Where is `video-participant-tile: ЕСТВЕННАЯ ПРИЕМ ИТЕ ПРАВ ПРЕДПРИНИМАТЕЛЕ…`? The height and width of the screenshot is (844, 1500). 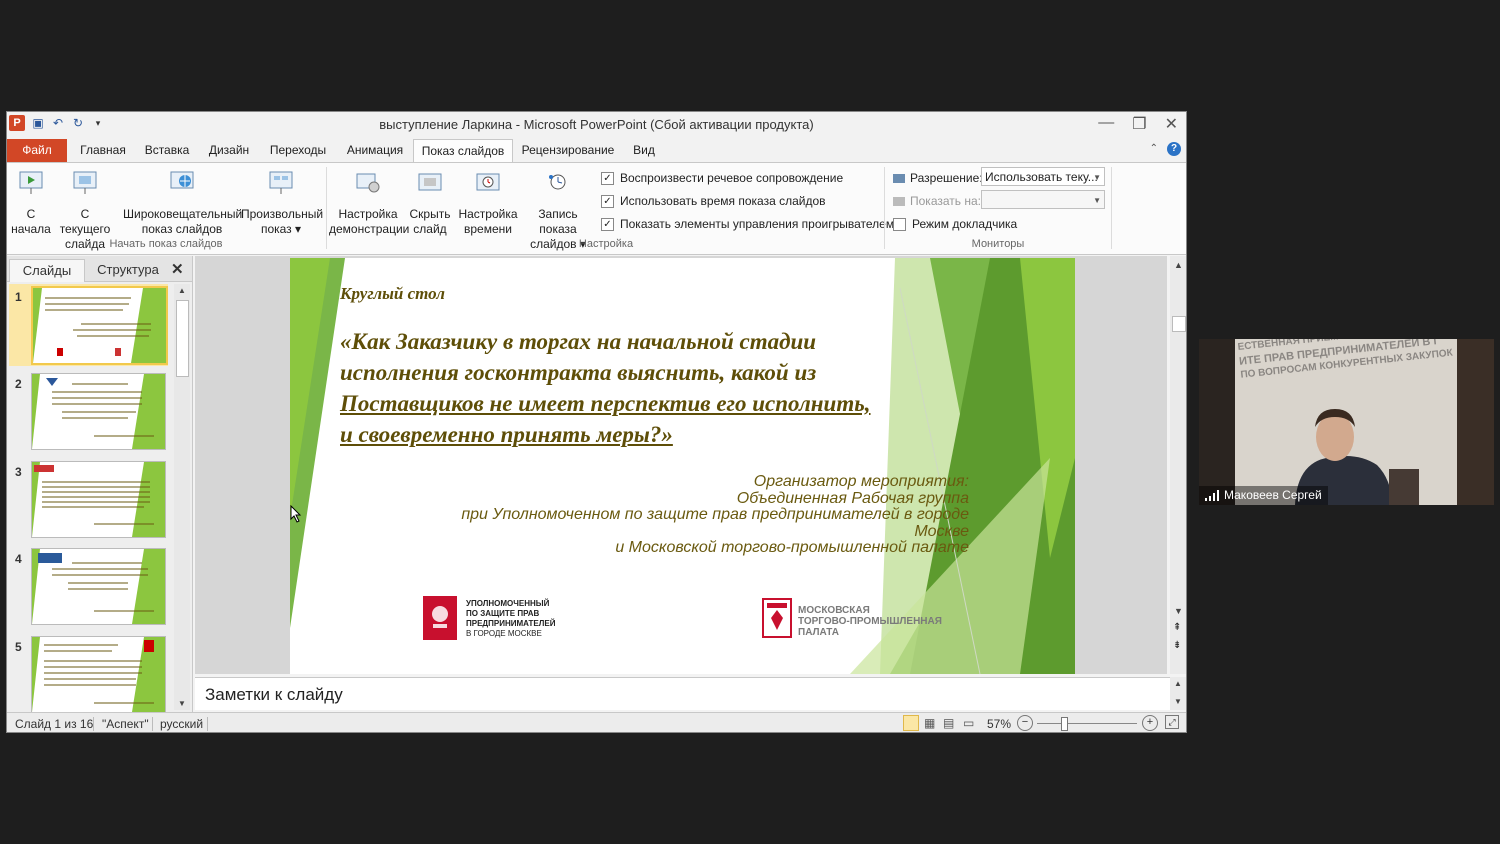
video-participant-tile: ЕСТВЕННАЯ ПРИЕМ ИТЕ ПРАВ ПРЕДПРИНИМАТЕЛЕ… is located at coordinates (1346, 422).